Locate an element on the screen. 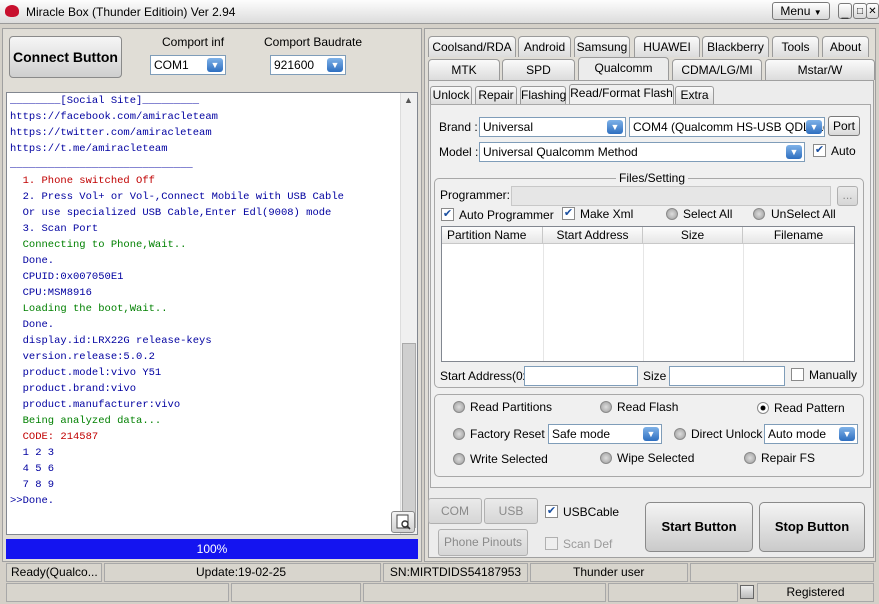 This screenshot has width=879, height=604. auto-programmer-label: Auto Programmer is located at coordinates (506, 215).